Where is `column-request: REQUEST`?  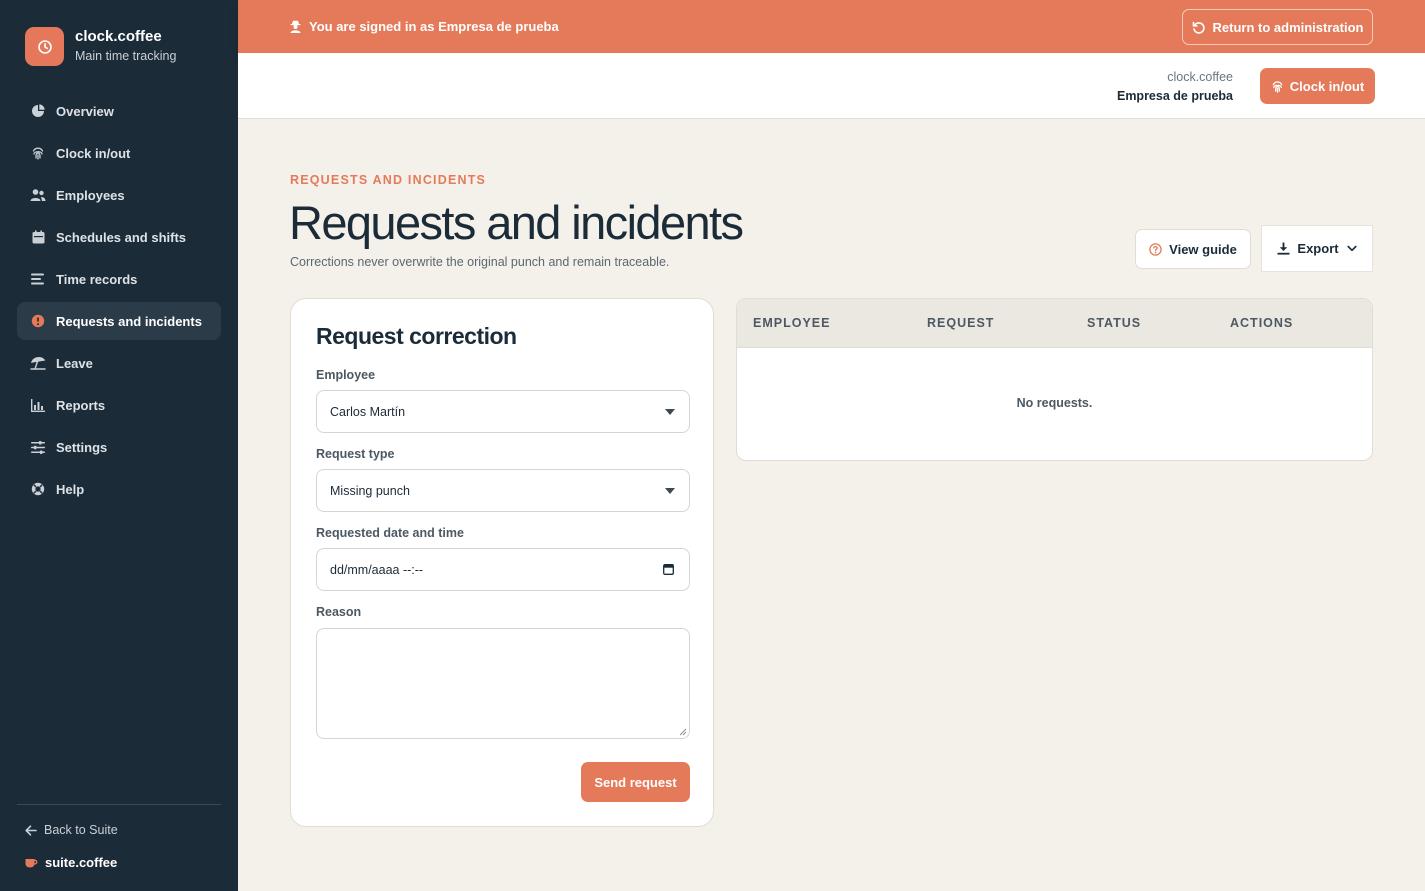 column-request: REQUEST is located at coordinates (961, 323).